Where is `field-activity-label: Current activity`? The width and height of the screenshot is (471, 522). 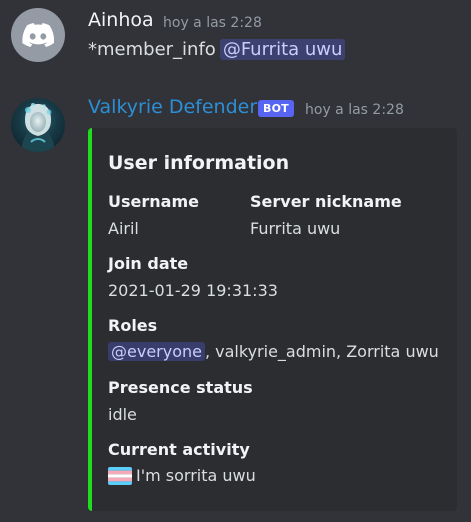
field-activity-label: Current activity is located at coordinates (179, 449).